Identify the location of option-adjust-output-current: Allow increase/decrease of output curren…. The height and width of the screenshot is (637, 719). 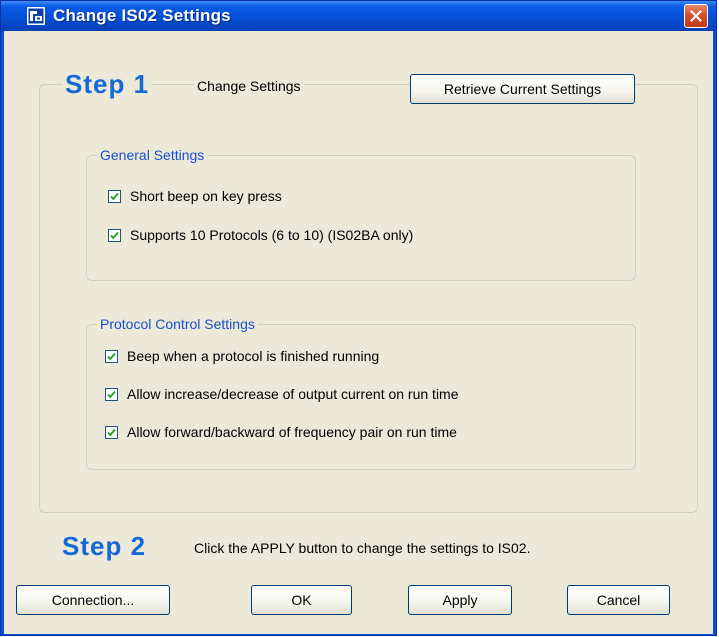
(282, 394).